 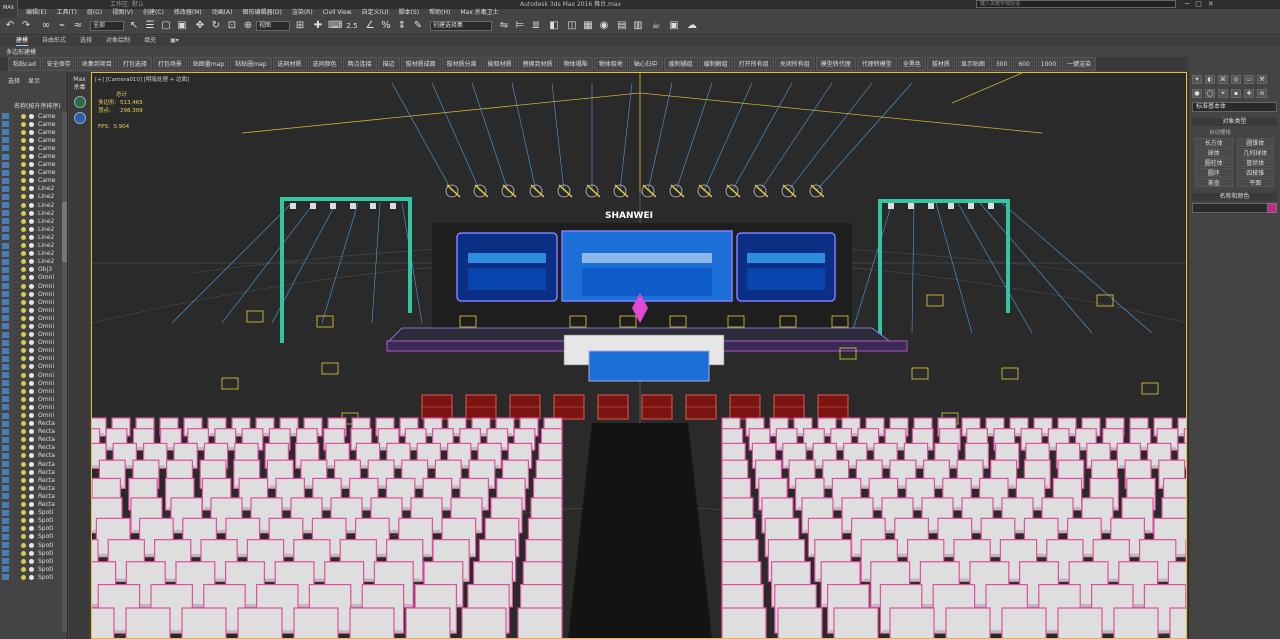 I want to click on display-tab-icon: ▭, so click(x=1249, y=79).